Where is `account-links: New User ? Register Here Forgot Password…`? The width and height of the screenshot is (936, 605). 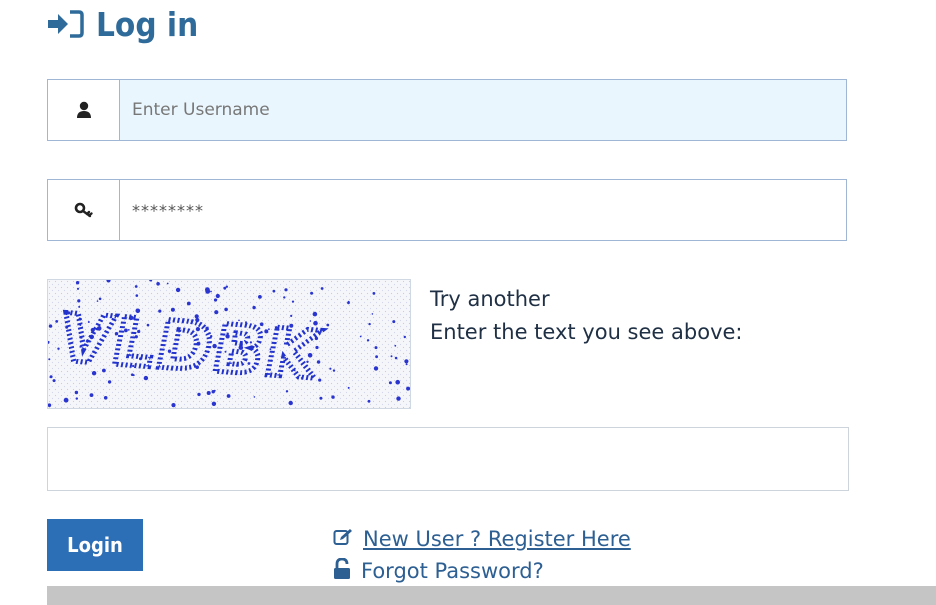
account-links: New User ? Register Here Forgot Password… is located at coordinates (482, 555).